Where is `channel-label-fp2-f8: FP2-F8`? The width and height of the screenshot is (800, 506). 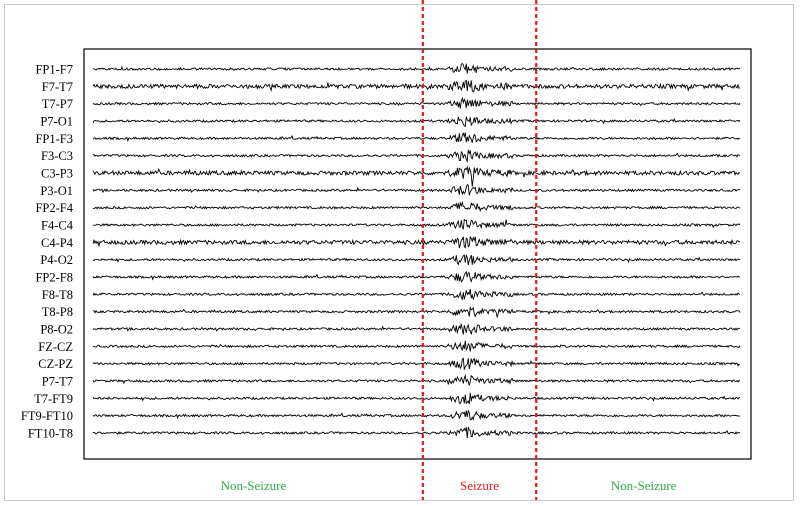 channel-label-fp2-f8: FP2-F8 is located at coordinates (54, 277).